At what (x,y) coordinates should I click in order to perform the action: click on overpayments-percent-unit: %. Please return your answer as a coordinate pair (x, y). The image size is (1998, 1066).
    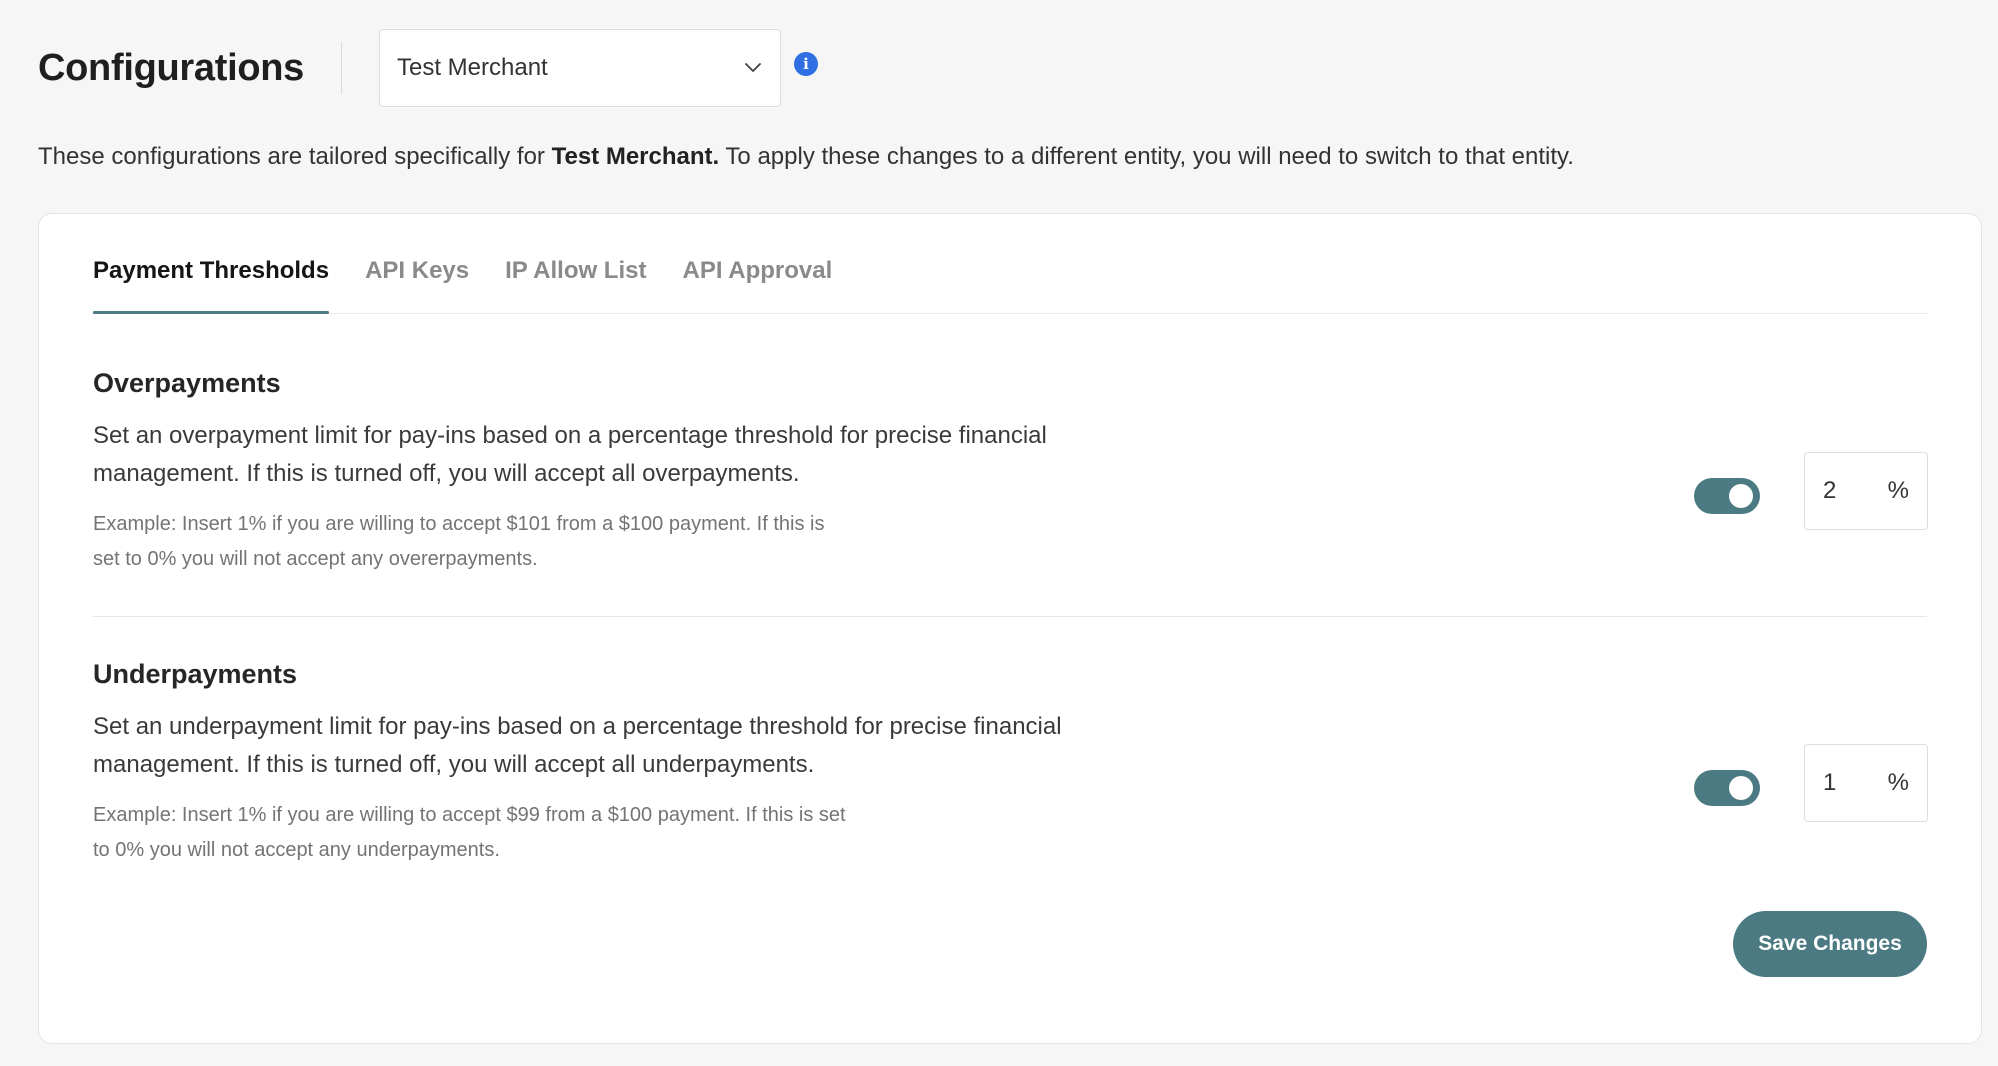
    Looking at the image, I should click on (1898, 490).